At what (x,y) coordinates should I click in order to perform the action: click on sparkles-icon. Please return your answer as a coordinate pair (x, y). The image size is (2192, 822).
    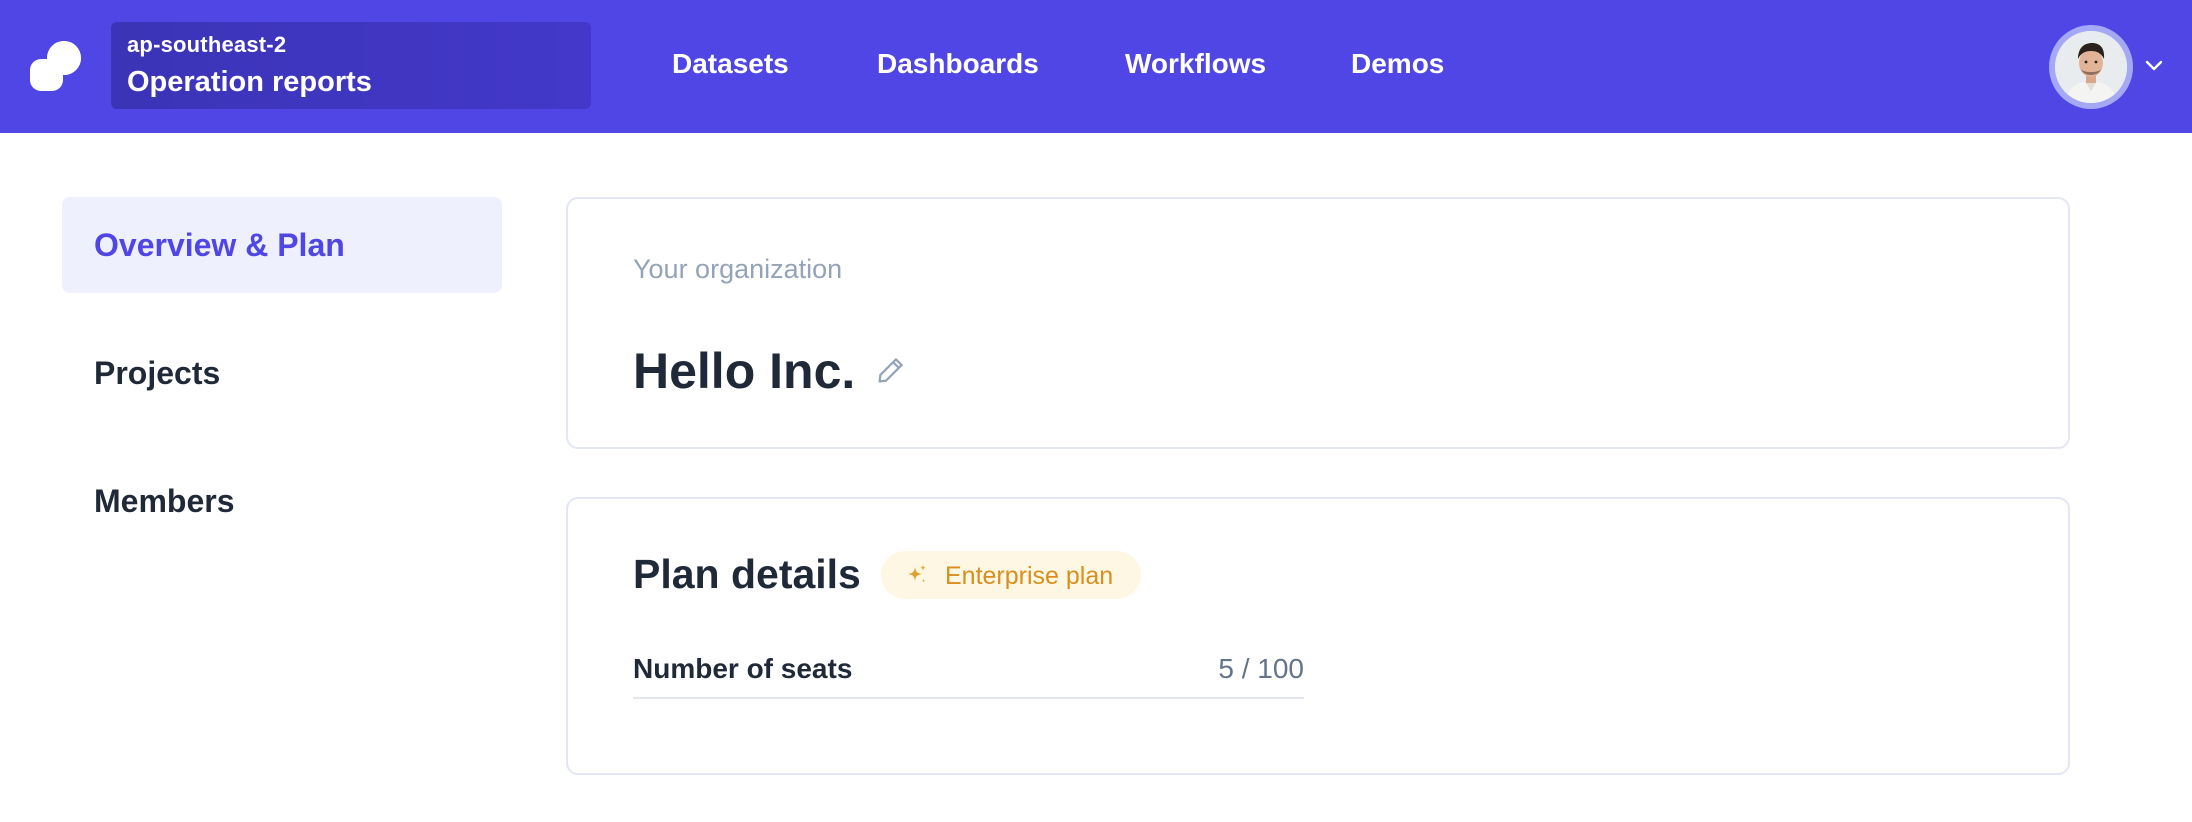
    Looking at the image, I should click on (917, 574).